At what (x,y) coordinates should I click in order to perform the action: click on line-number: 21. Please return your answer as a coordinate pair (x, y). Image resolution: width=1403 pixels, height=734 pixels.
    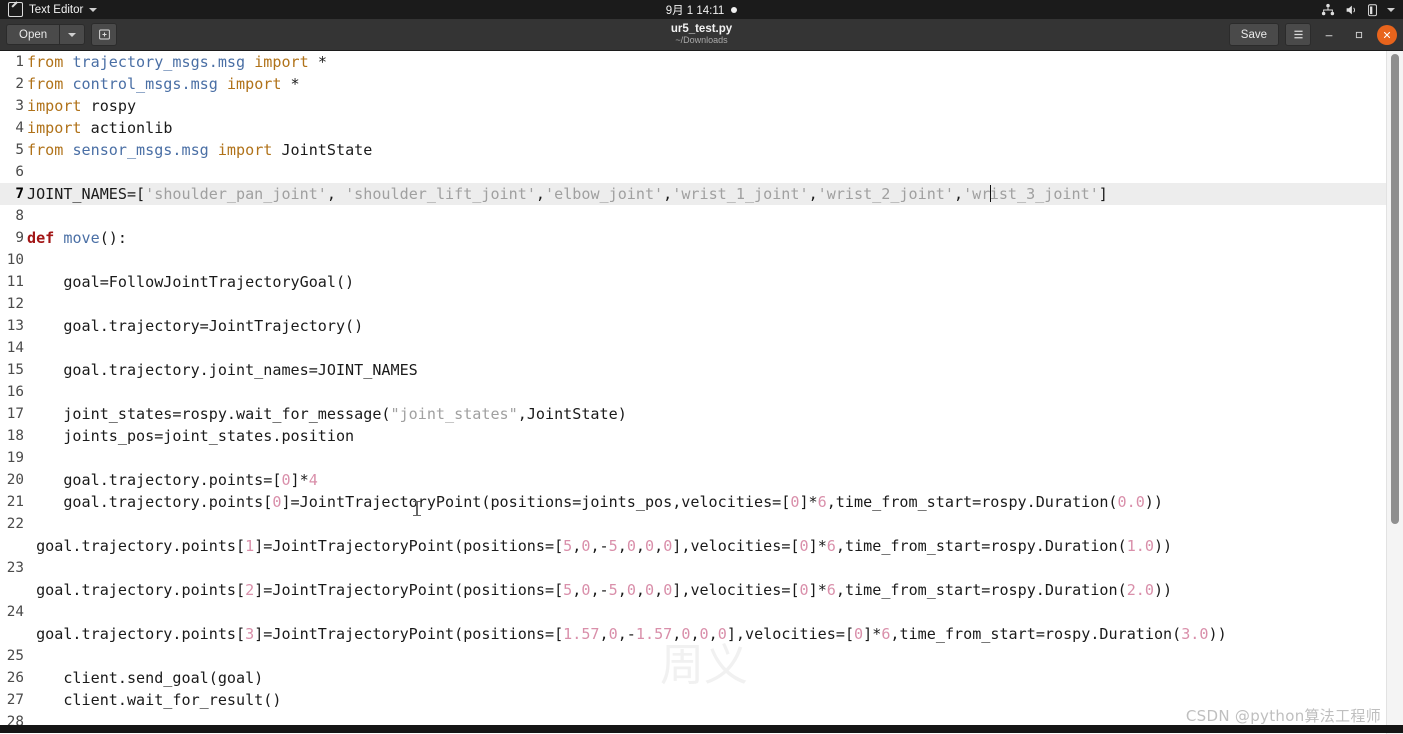
    Looking at the image, I should click on (13, 502).